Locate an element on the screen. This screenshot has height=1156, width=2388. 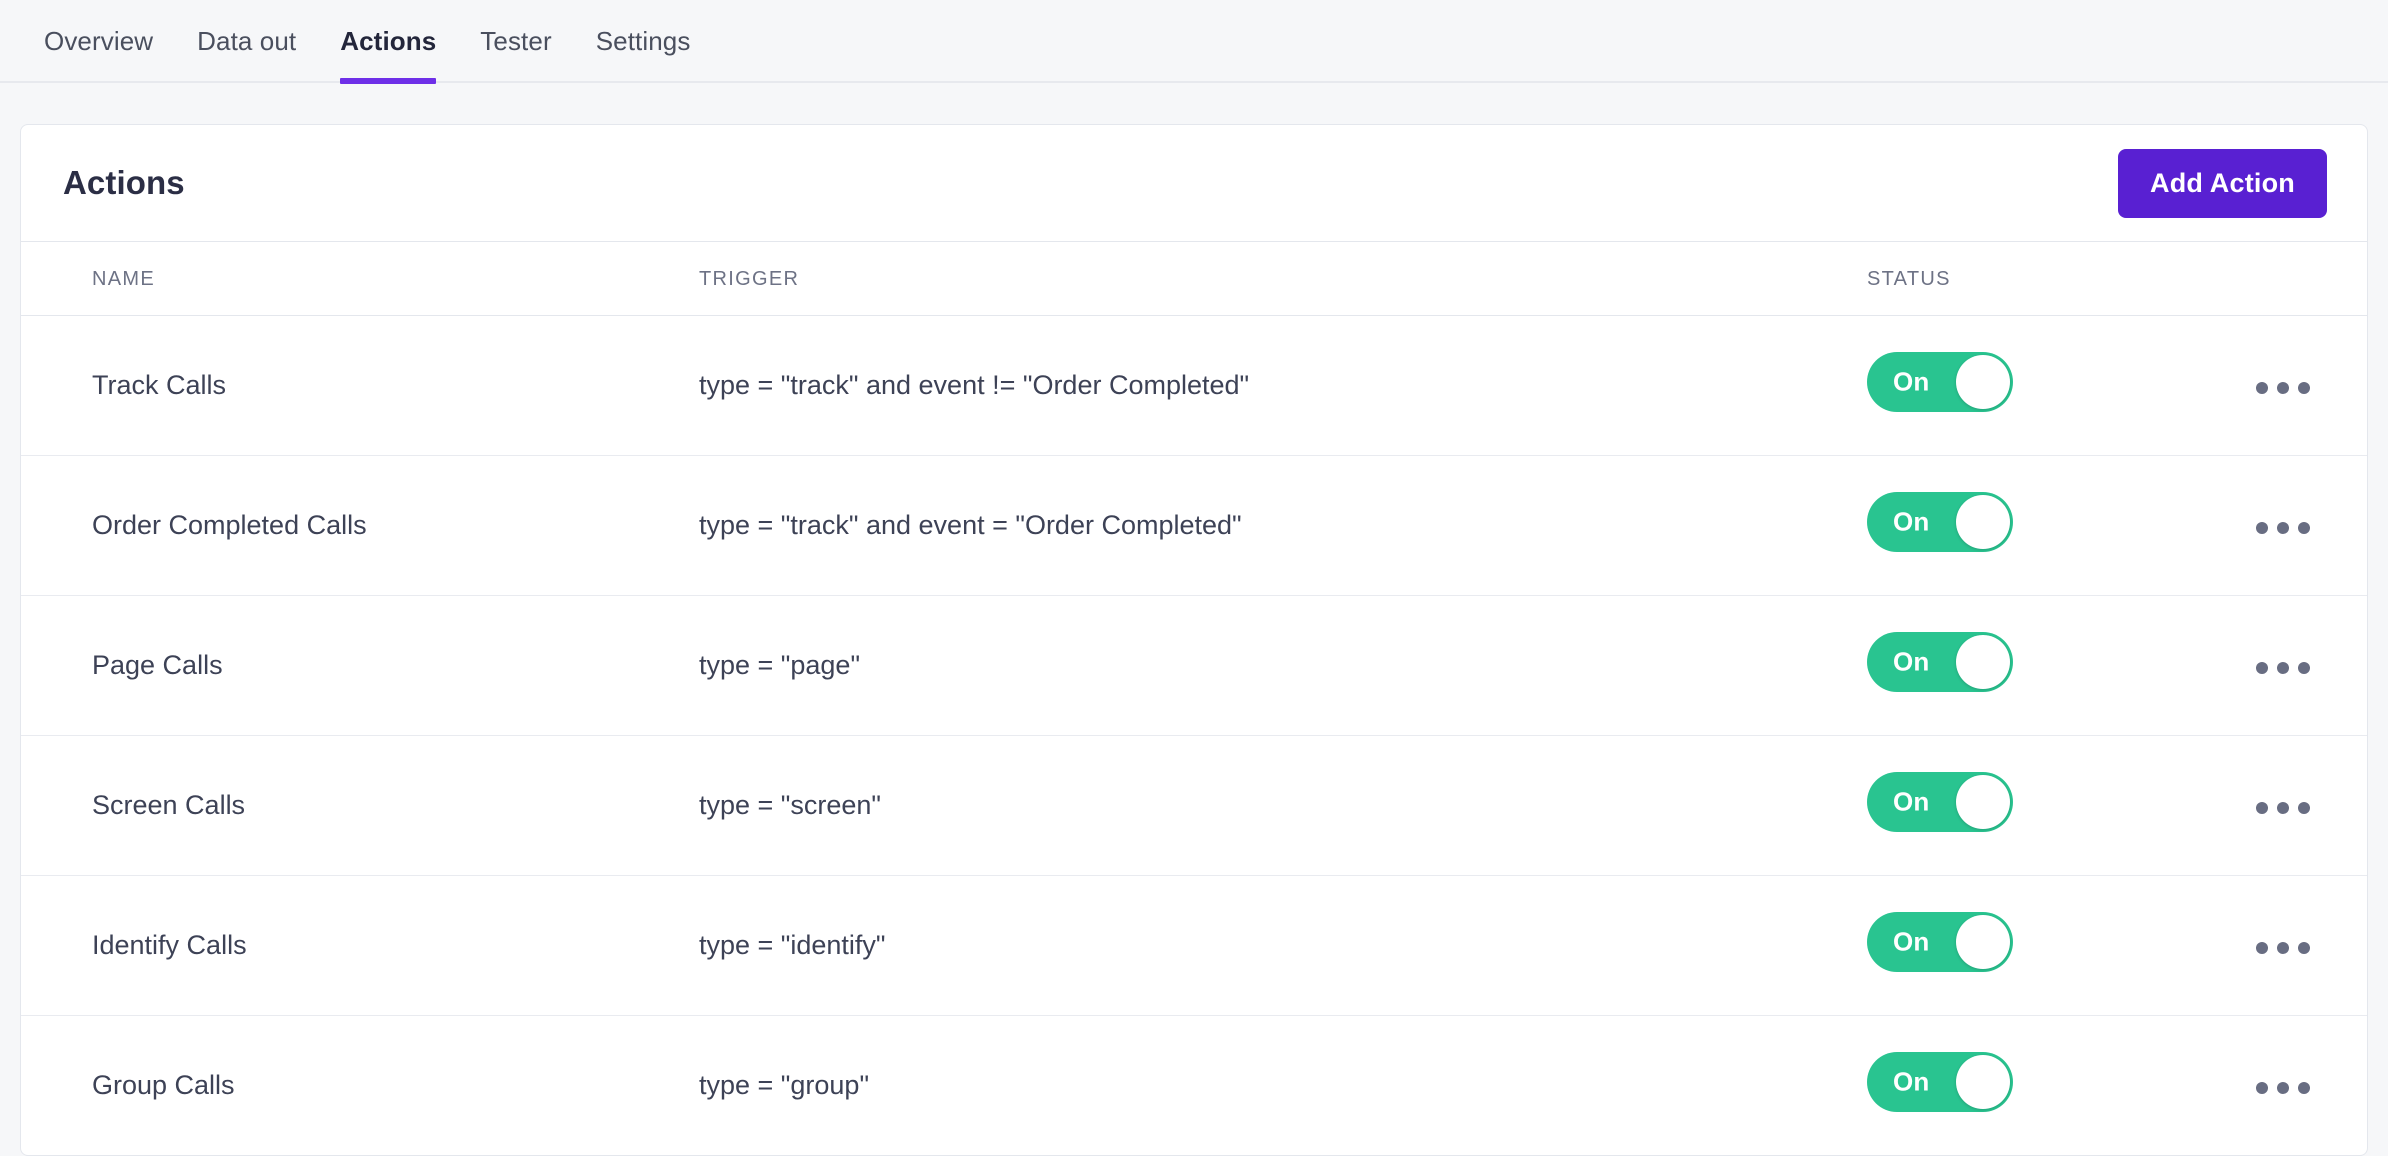
page-title: Actions is located at coordinates (124, 182).